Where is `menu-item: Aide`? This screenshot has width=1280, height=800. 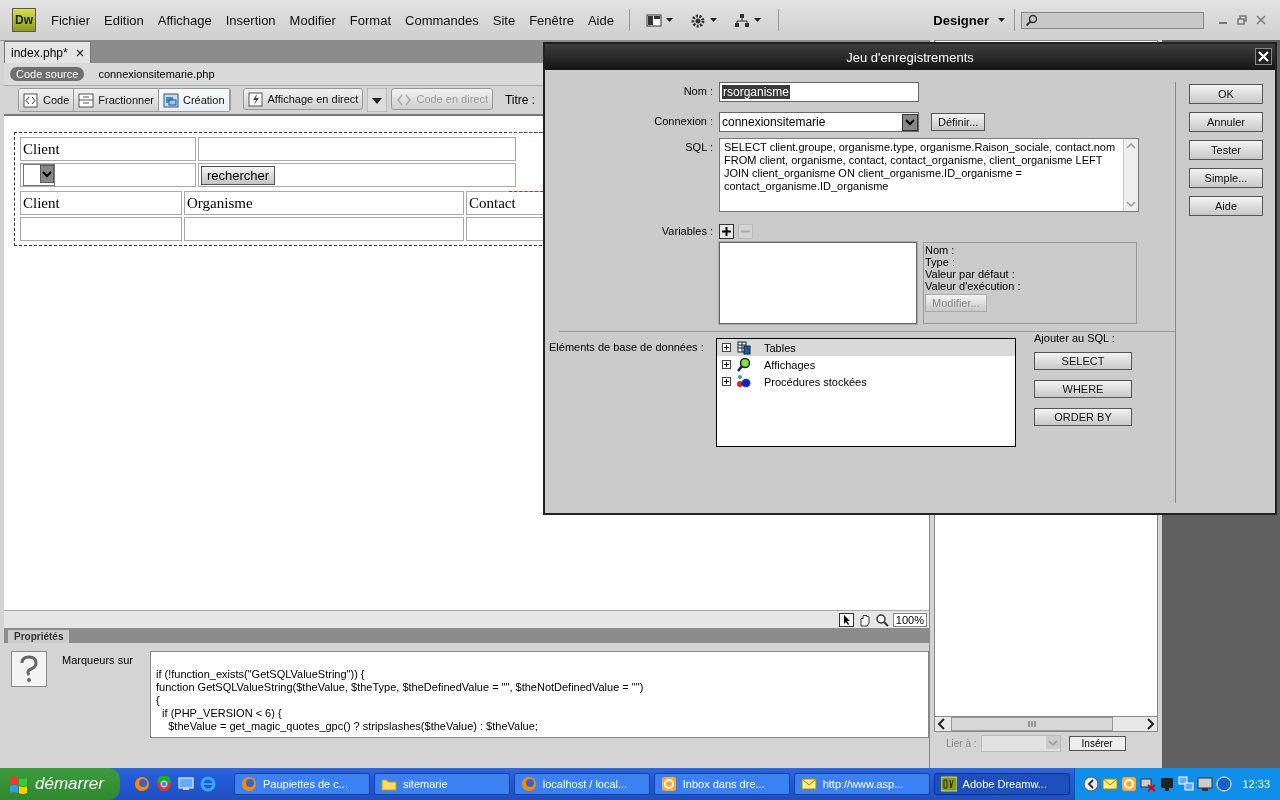
menu-item: Aide is located at coordinates (600, 20).